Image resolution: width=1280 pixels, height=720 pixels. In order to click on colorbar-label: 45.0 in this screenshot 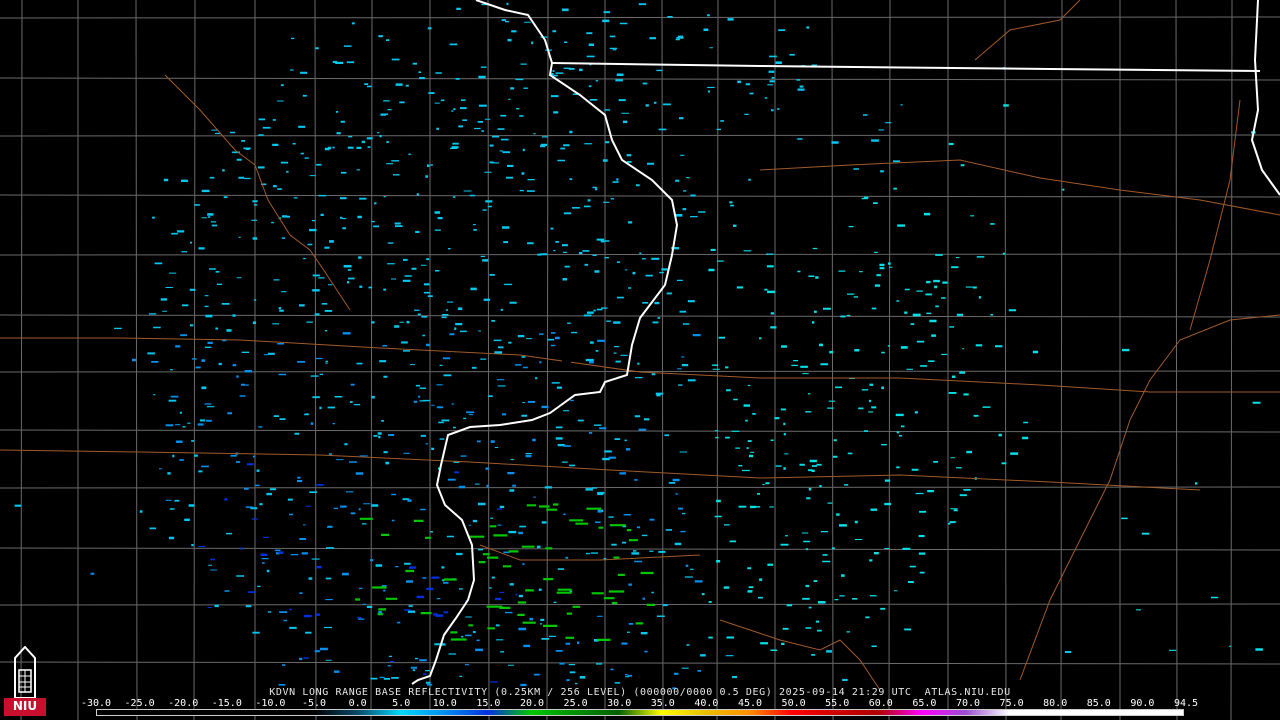, I will do `click(750, 703)`.